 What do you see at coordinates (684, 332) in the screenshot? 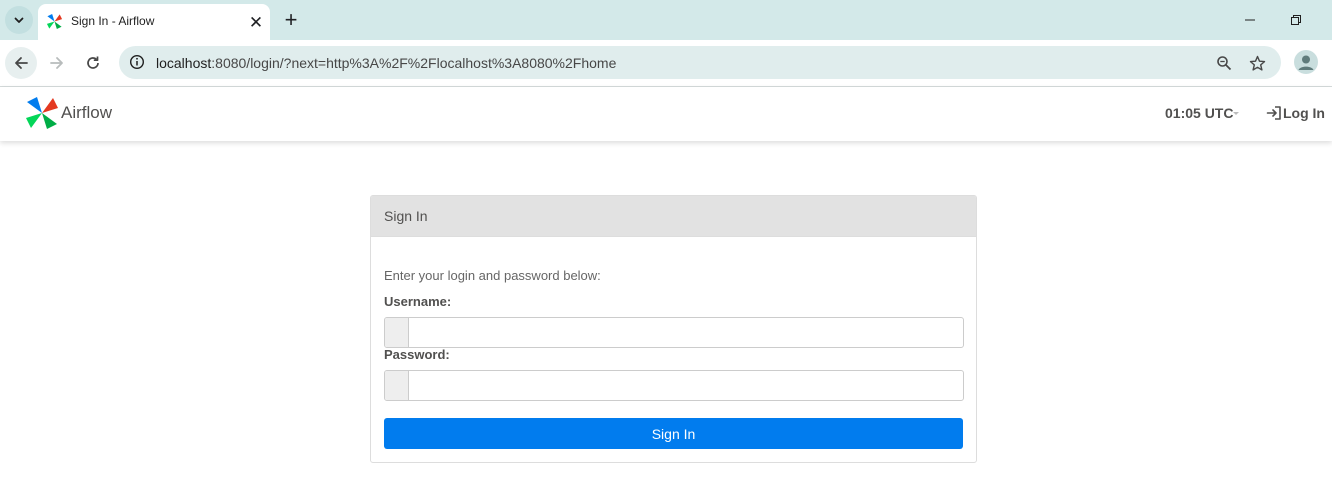
I see `username-input` at bounding box center [684, 332].